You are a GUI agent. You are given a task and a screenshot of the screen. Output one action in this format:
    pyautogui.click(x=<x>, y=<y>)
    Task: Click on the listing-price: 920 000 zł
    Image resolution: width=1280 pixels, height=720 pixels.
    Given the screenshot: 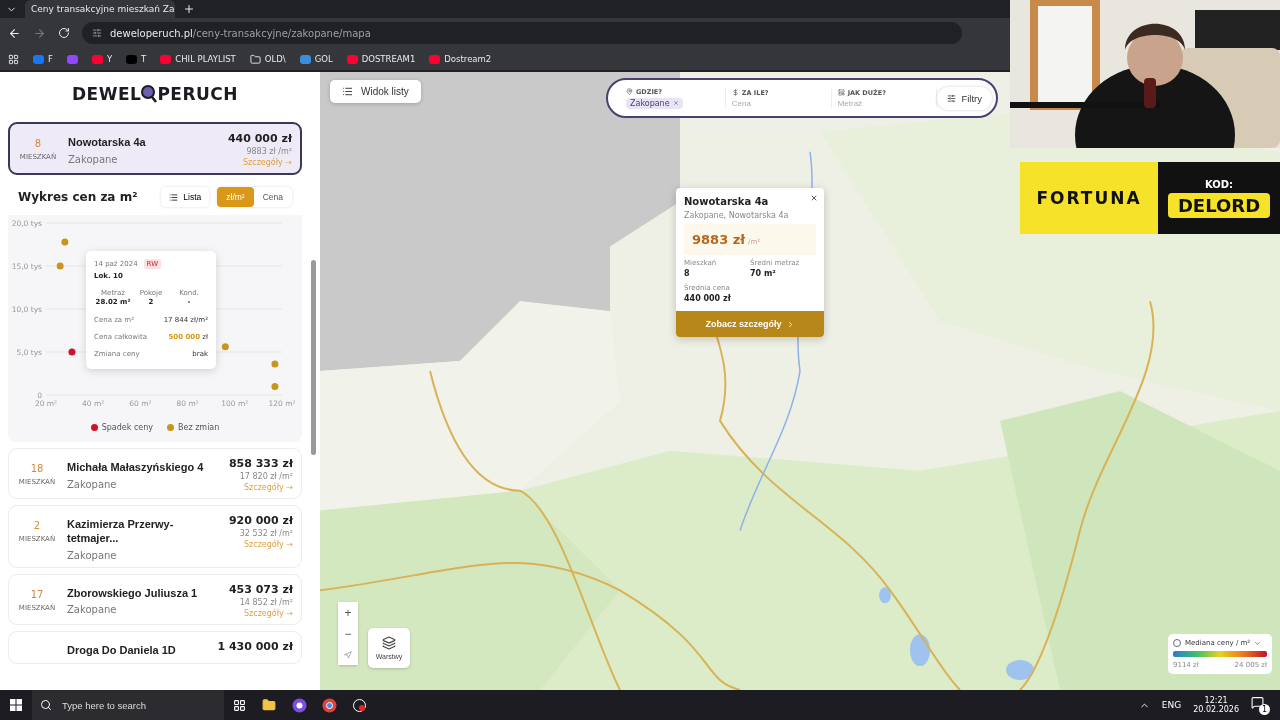 What is the action you would take?
    pyautogui.click(x=260, y=520)
    